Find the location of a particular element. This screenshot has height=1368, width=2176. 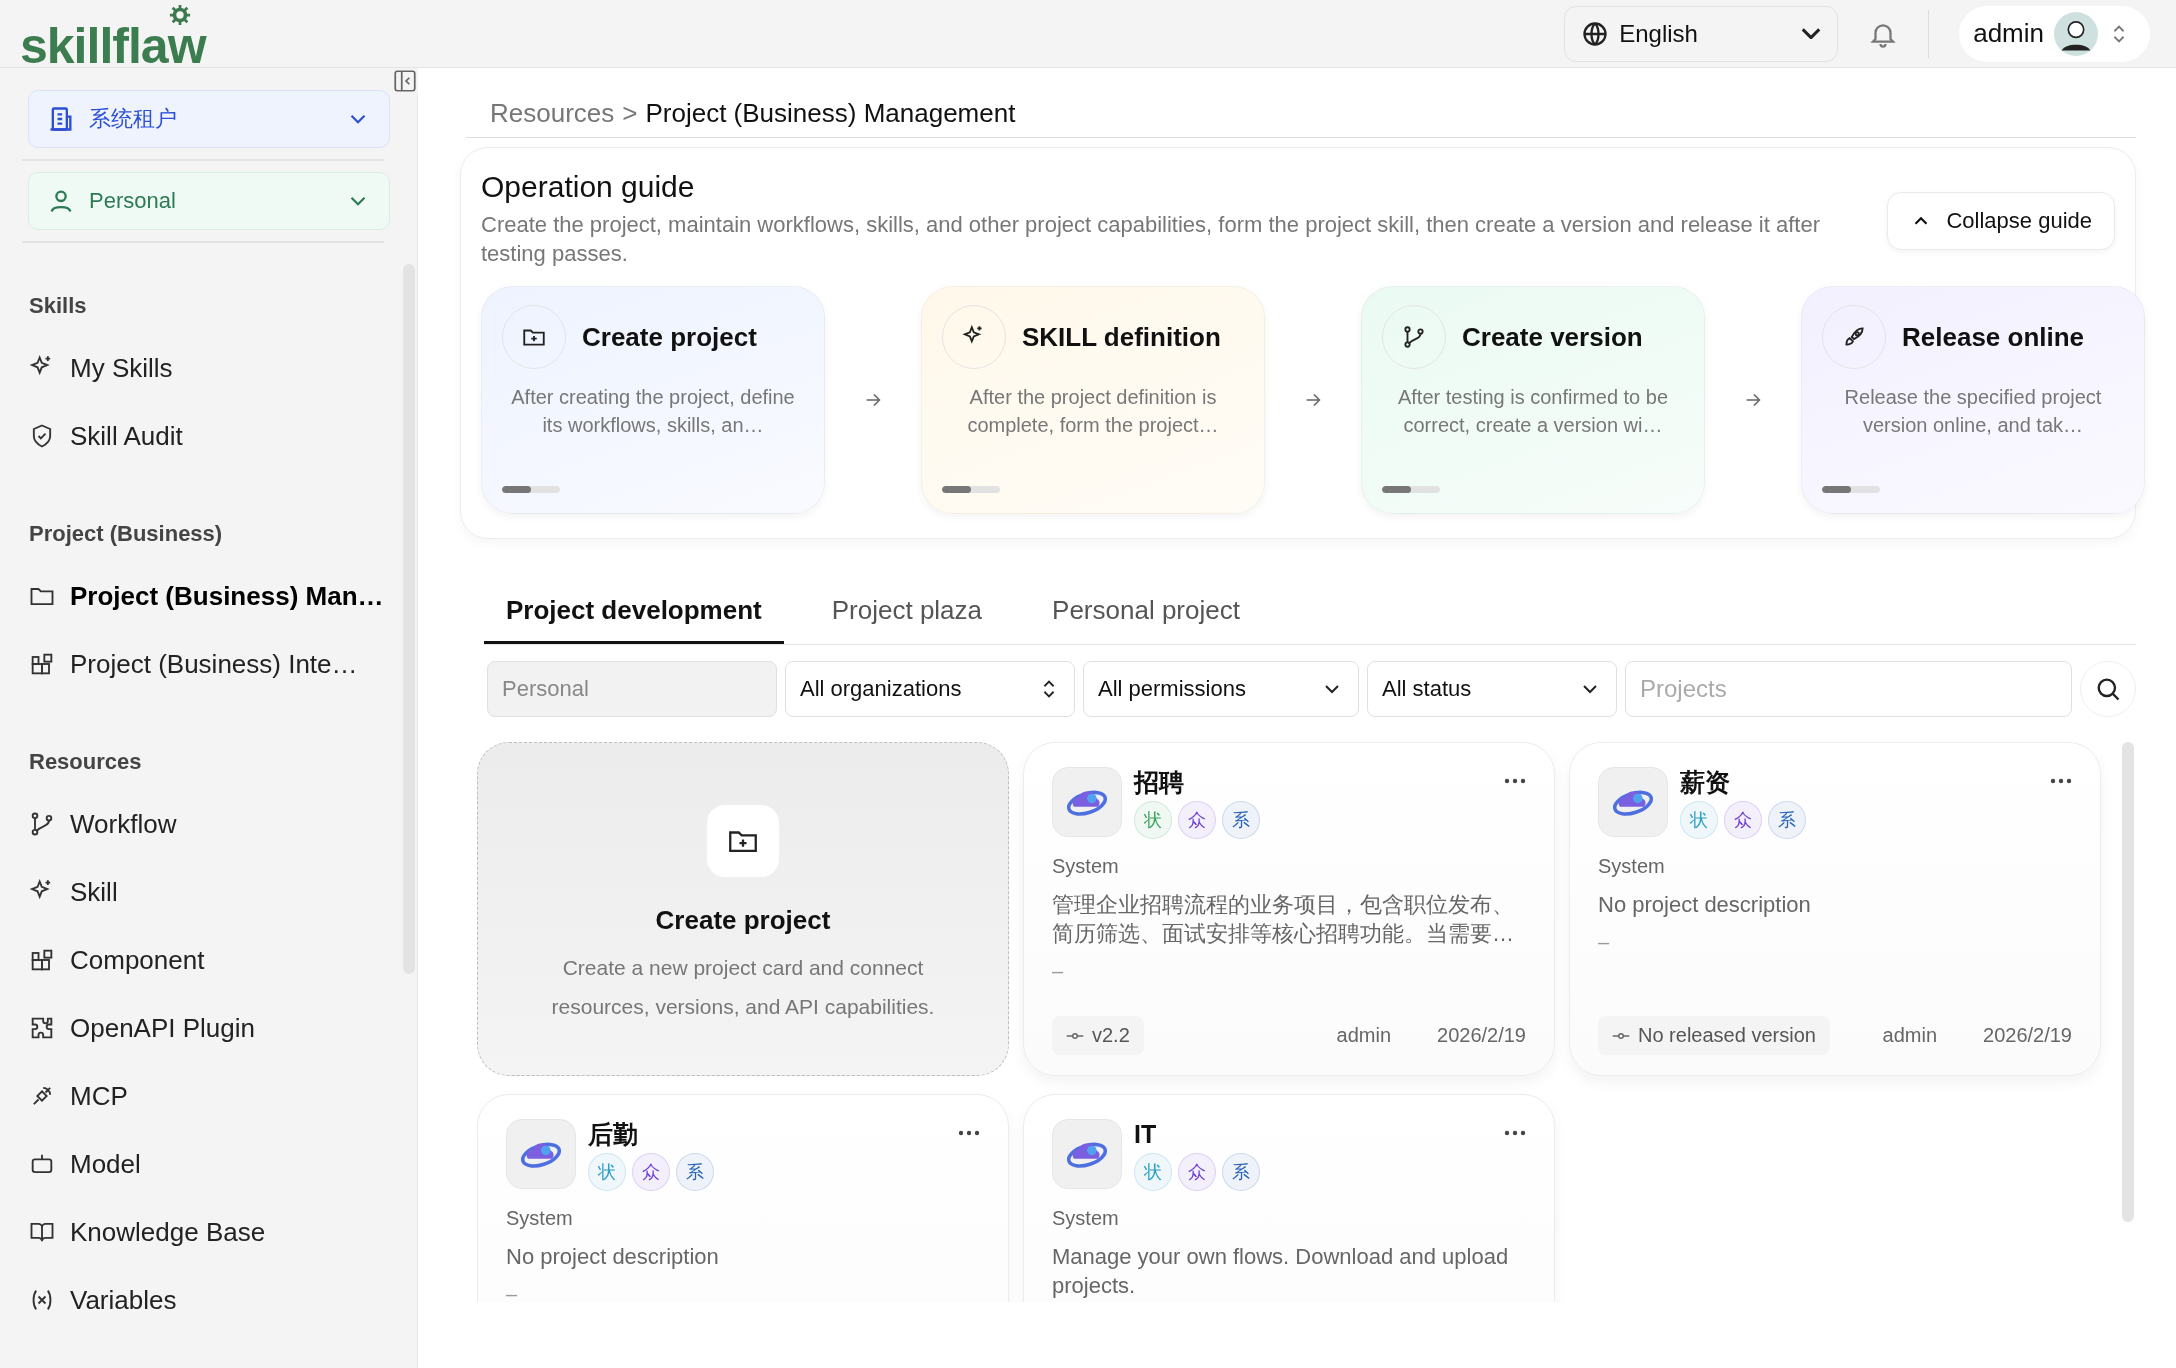

logo-text: skillflaw is located at coordinates (113, 45).